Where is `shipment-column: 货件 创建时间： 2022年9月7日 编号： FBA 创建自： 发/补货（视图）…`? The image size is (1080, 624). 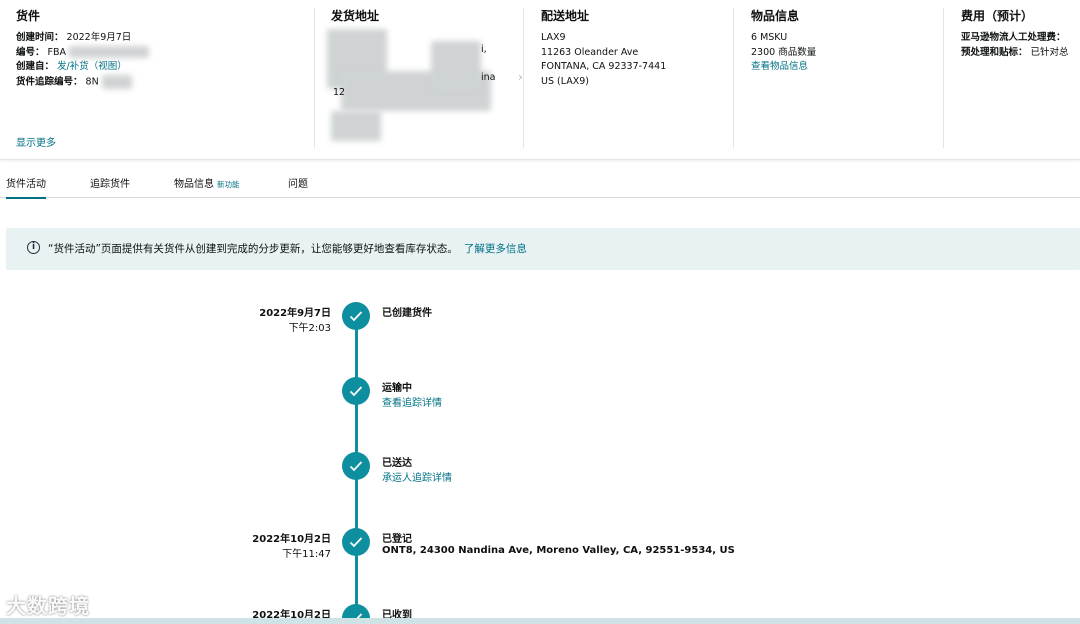
shipment-column: 货件 创建时间： 2022年9月7日 编号： FBA 创建自： 发/补货（视图）… is located at coordinates (161, 75).